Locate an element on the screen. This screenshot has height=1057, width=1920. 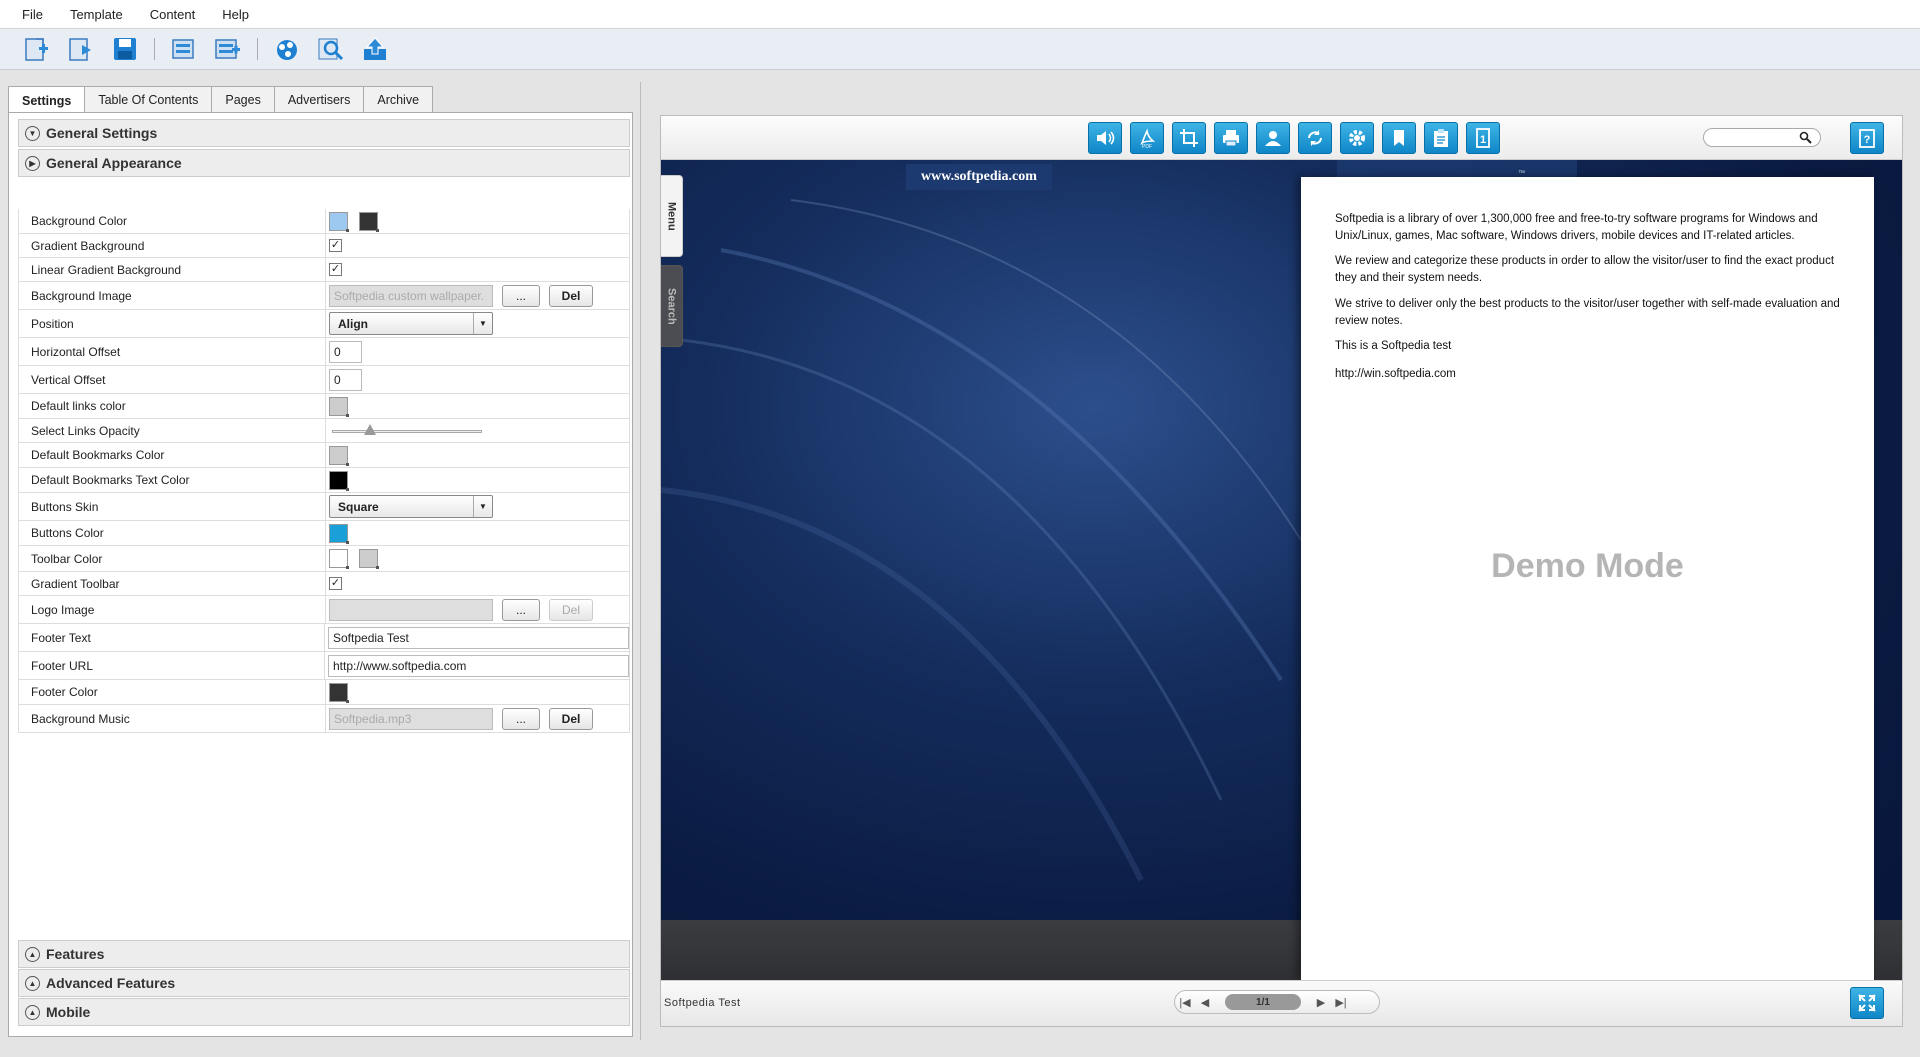
prop-select-links-opacity: Select Links Opacity is located at coordinates (324, 431).